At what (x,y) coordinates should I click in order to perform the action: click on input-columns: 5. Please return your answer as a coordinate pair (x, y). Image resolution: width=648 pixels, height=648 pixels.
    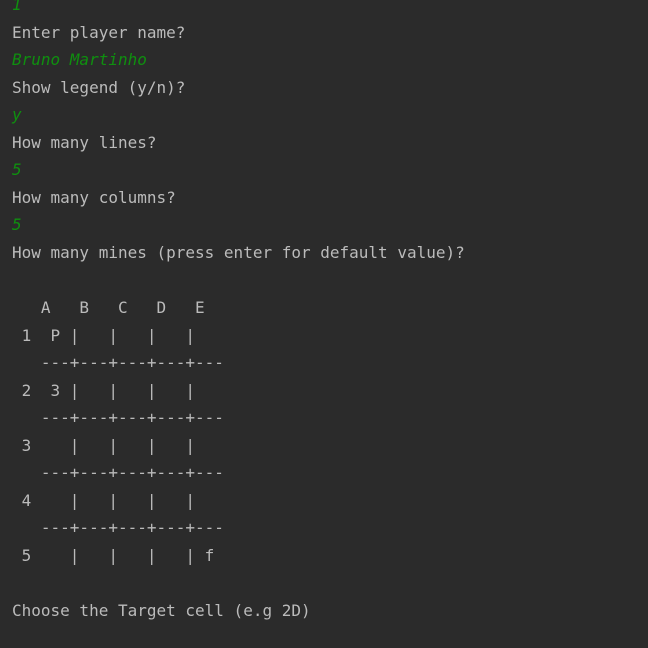
    Looking at the image, I should click on (17, 224).